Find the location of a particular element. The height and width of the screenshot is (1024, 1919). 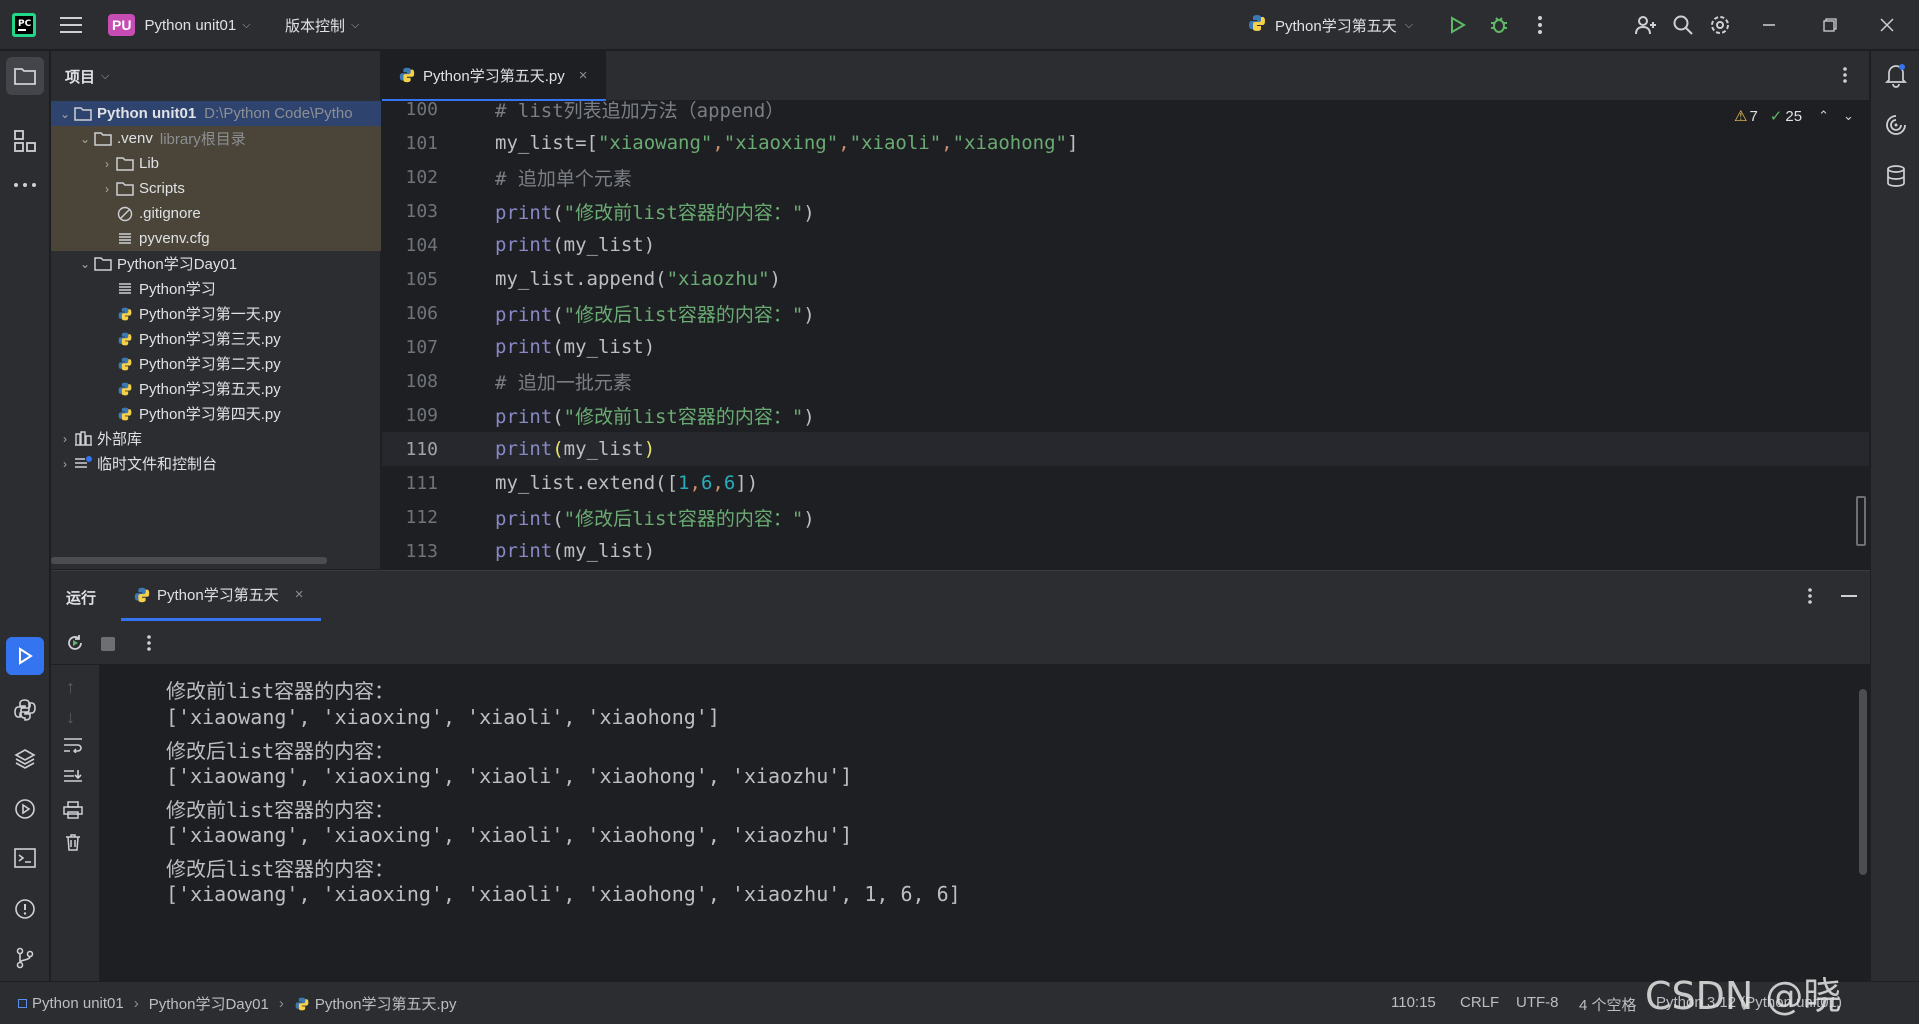

code-line: 105 my_list.append("xiaozhu") is located at coordinates (1125, 279).